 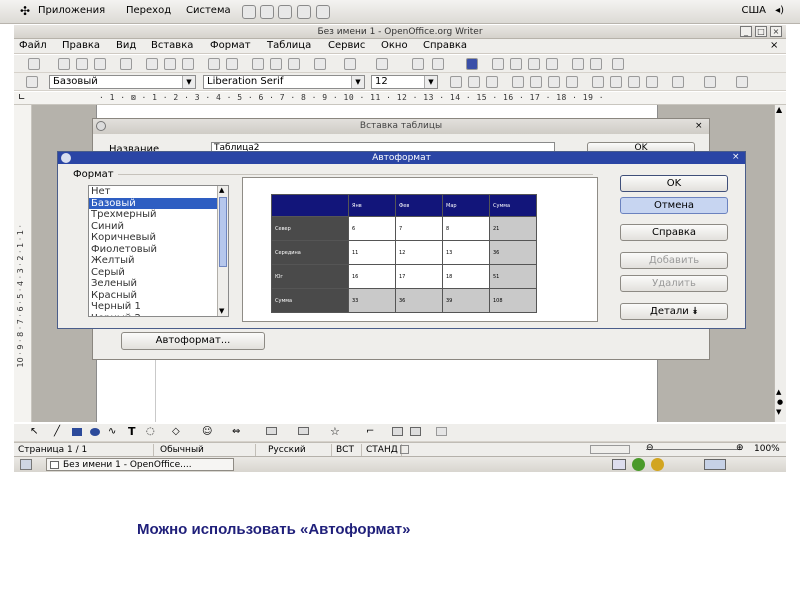 What do you see at coordinates (516, 64) in the screenshot?
I see `data-sources-icon` at bounding box center [516, 64].